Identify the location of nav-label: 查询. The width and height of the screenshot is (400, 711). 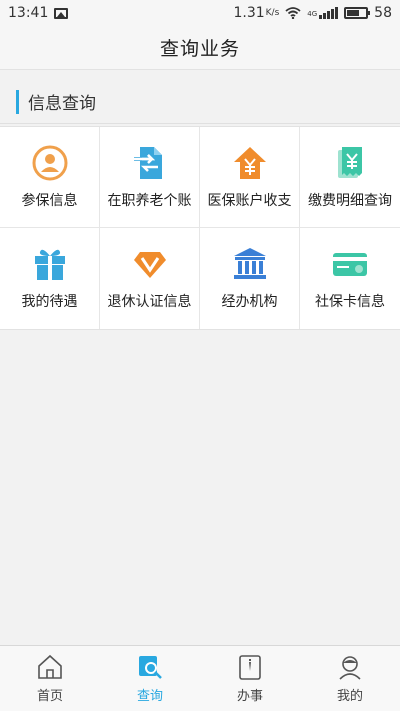
(149, 696).